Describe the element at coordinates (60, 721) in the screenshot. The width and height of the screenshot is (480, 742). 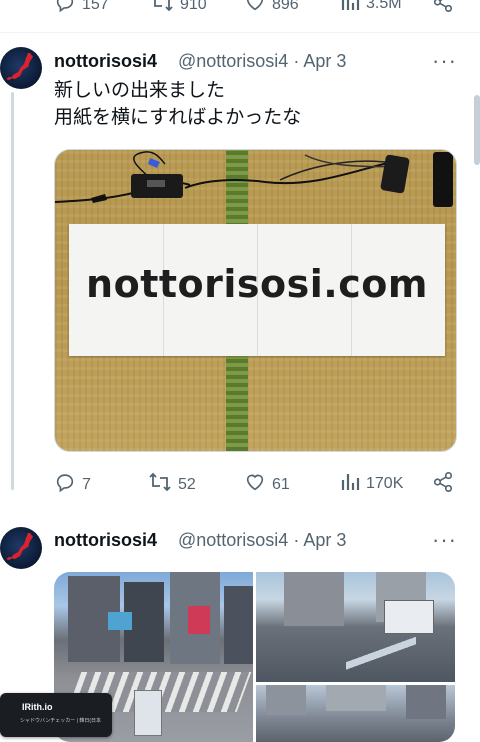
I see `overlay-subtitle: シャドウバンチェッカー | 韓日(日本` at that location.